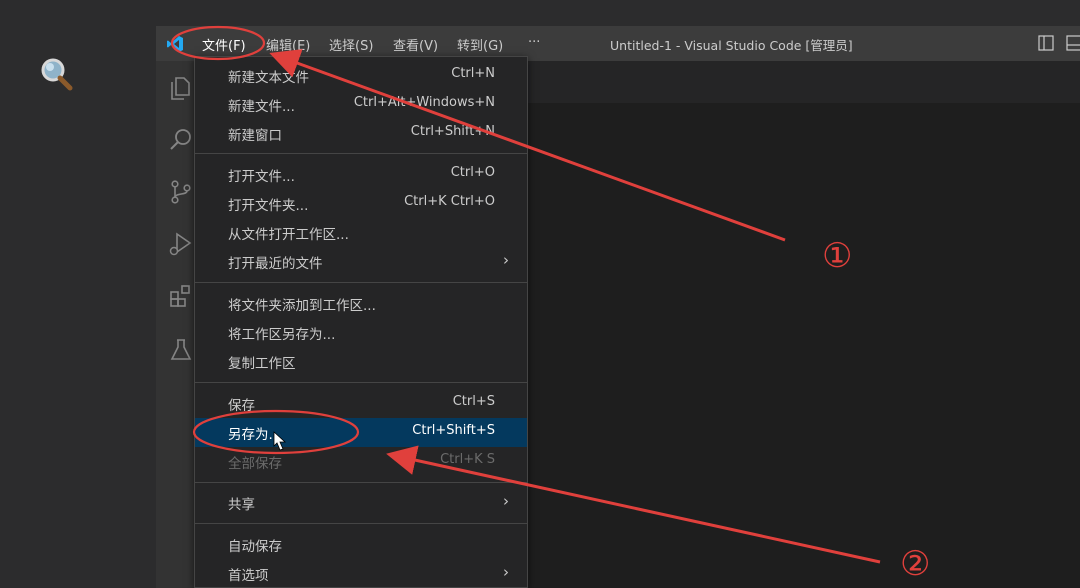  I want to click on window-title: Untitled-1 - Visual Studio Code [管理员], so click(731, 45).